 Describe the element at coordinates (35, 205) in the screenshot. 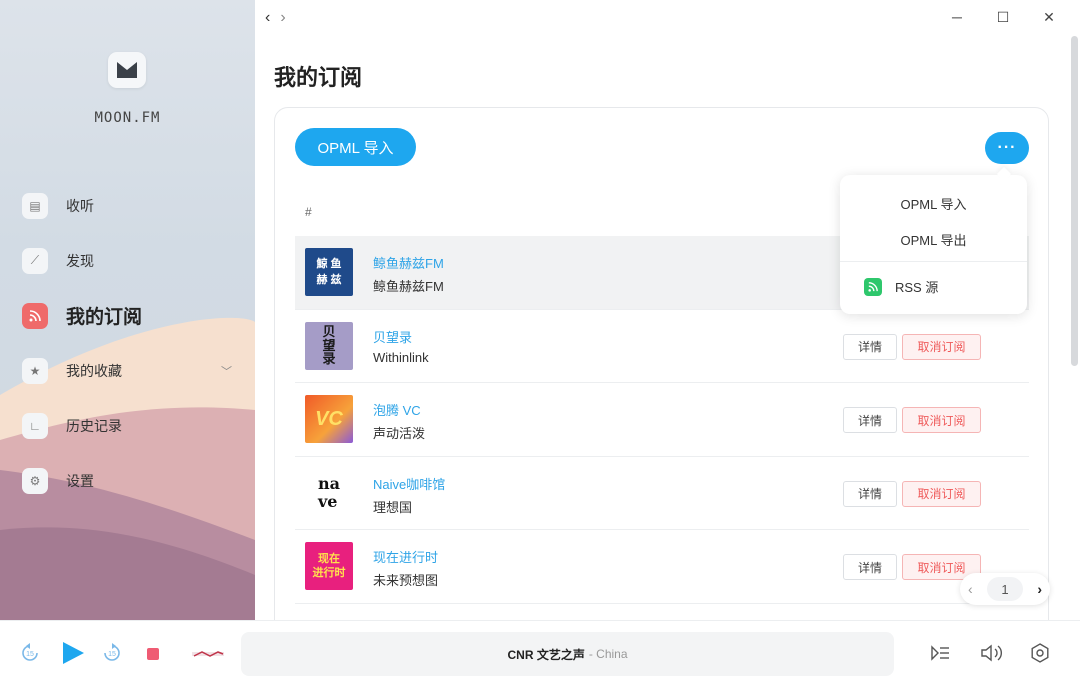

I see `listen-icon: ▤` at that location.